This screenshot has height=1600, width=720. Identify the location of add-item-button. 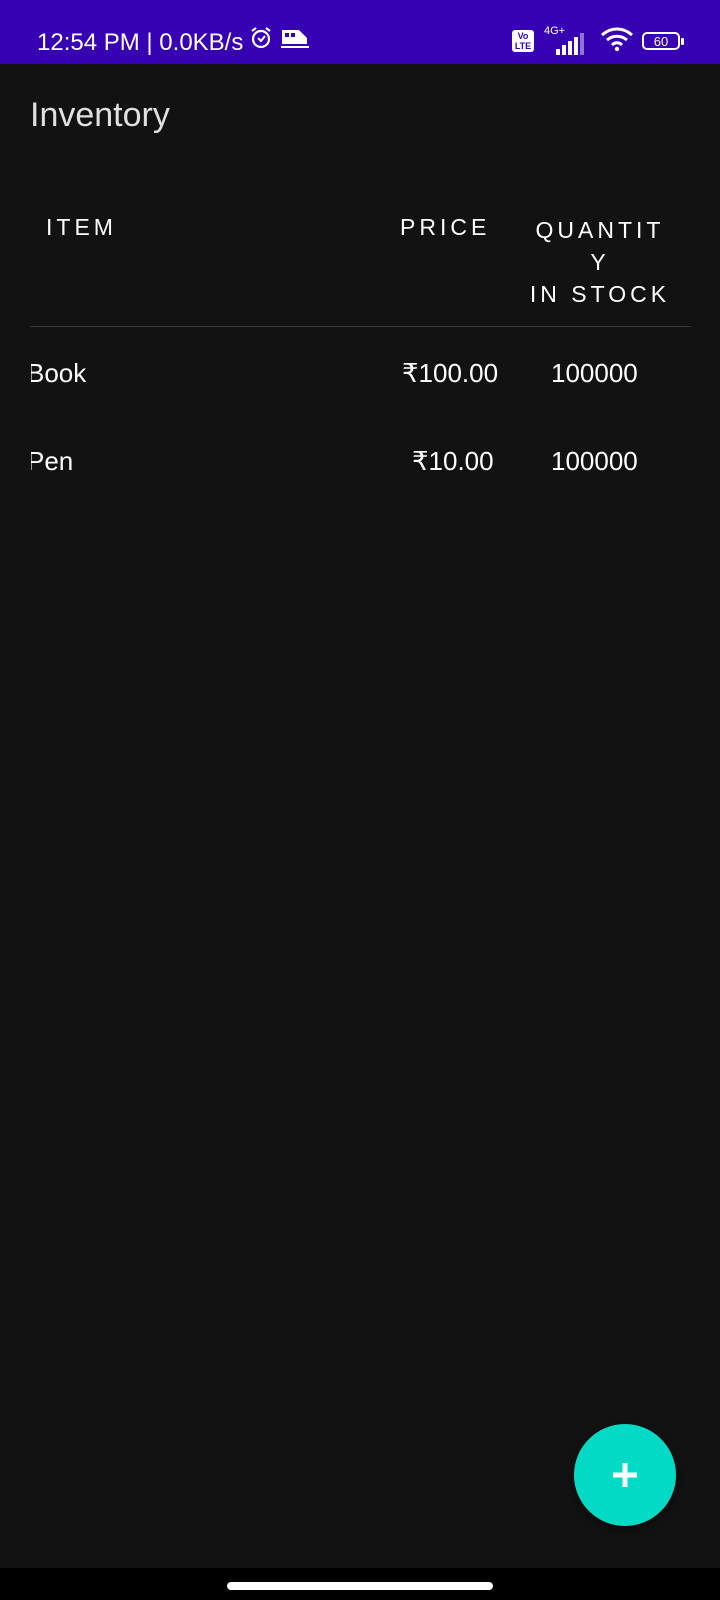
(625, 1475).